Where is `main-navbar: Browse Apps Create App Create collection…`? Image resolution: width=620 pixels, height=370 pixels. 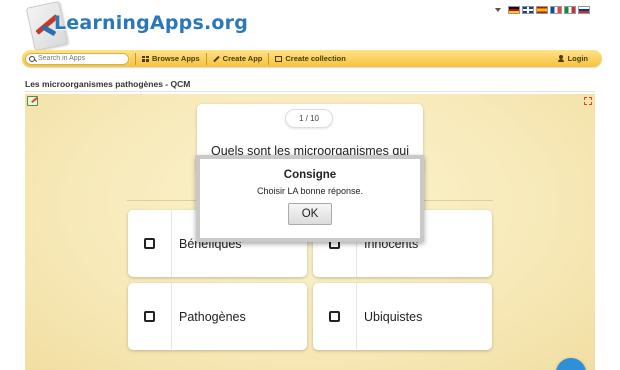
main-navbar: Browse Apps Create App Create collection… is located at coordinates (312, 58).